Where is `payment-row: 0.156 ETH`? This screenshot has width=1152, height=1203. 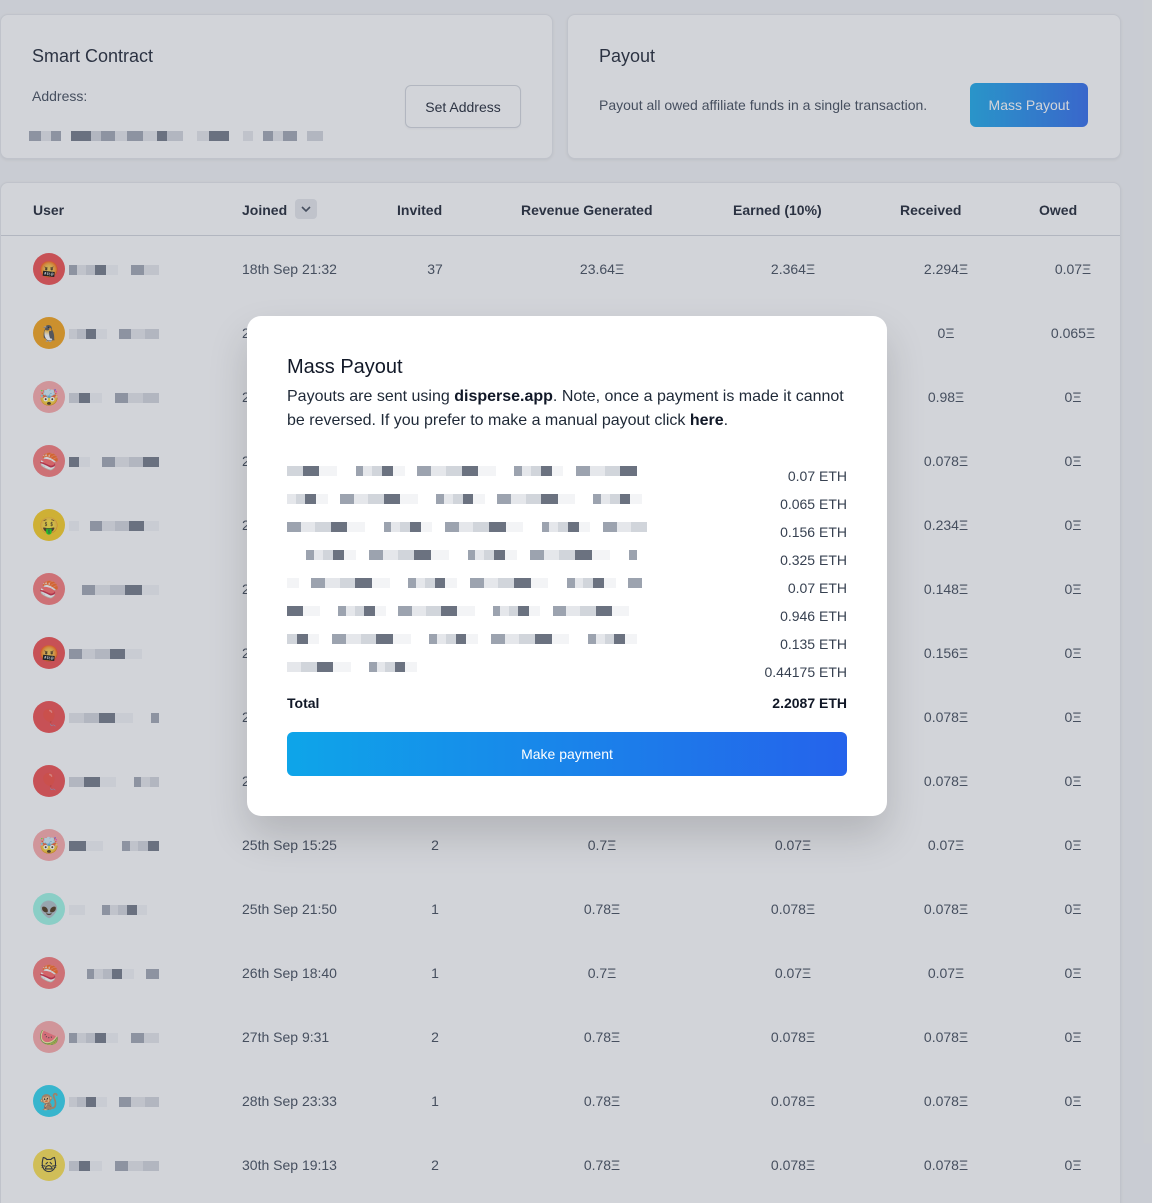 payment-row: 0.156 ETH is located at coordinates (567, 532).